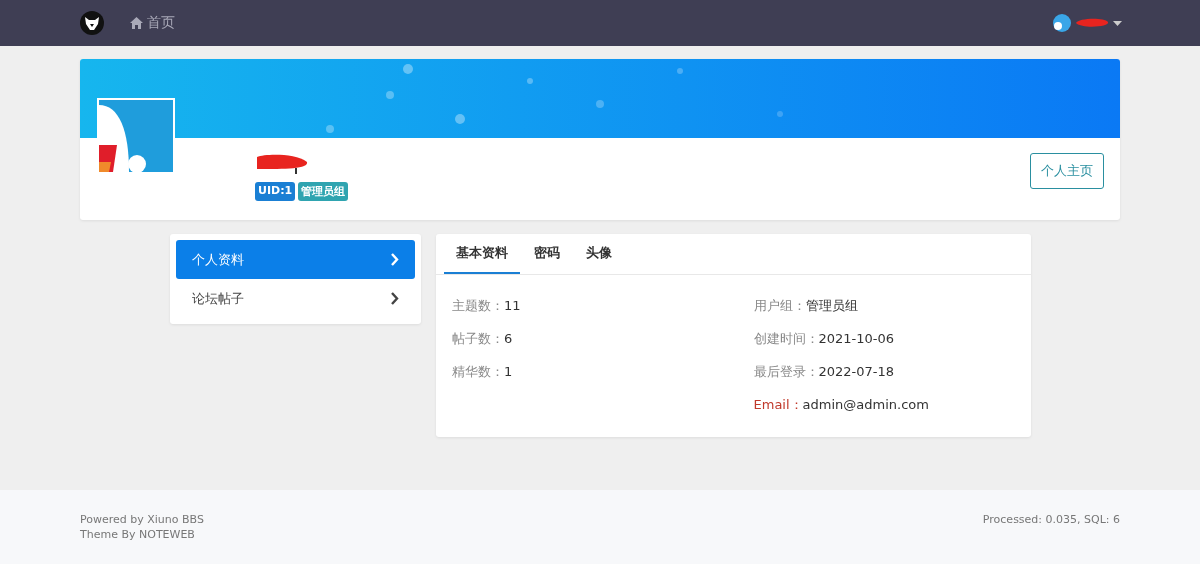  Describe the element at coordinates (482, 254) in the screenshot. I see `tab: 基本资料` at that location.